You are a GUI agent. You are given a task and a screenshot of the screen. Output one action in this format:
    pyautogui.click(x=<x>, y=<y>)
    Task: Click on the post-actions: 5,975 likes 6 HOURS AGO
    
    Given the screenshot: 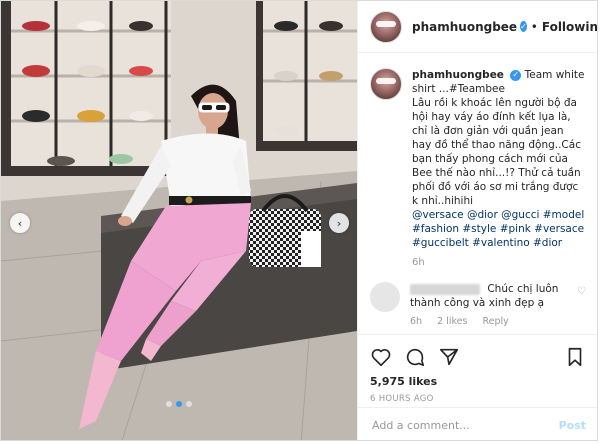 What is the action you would take?
    pyautogui.click(x=477, y=369)
    